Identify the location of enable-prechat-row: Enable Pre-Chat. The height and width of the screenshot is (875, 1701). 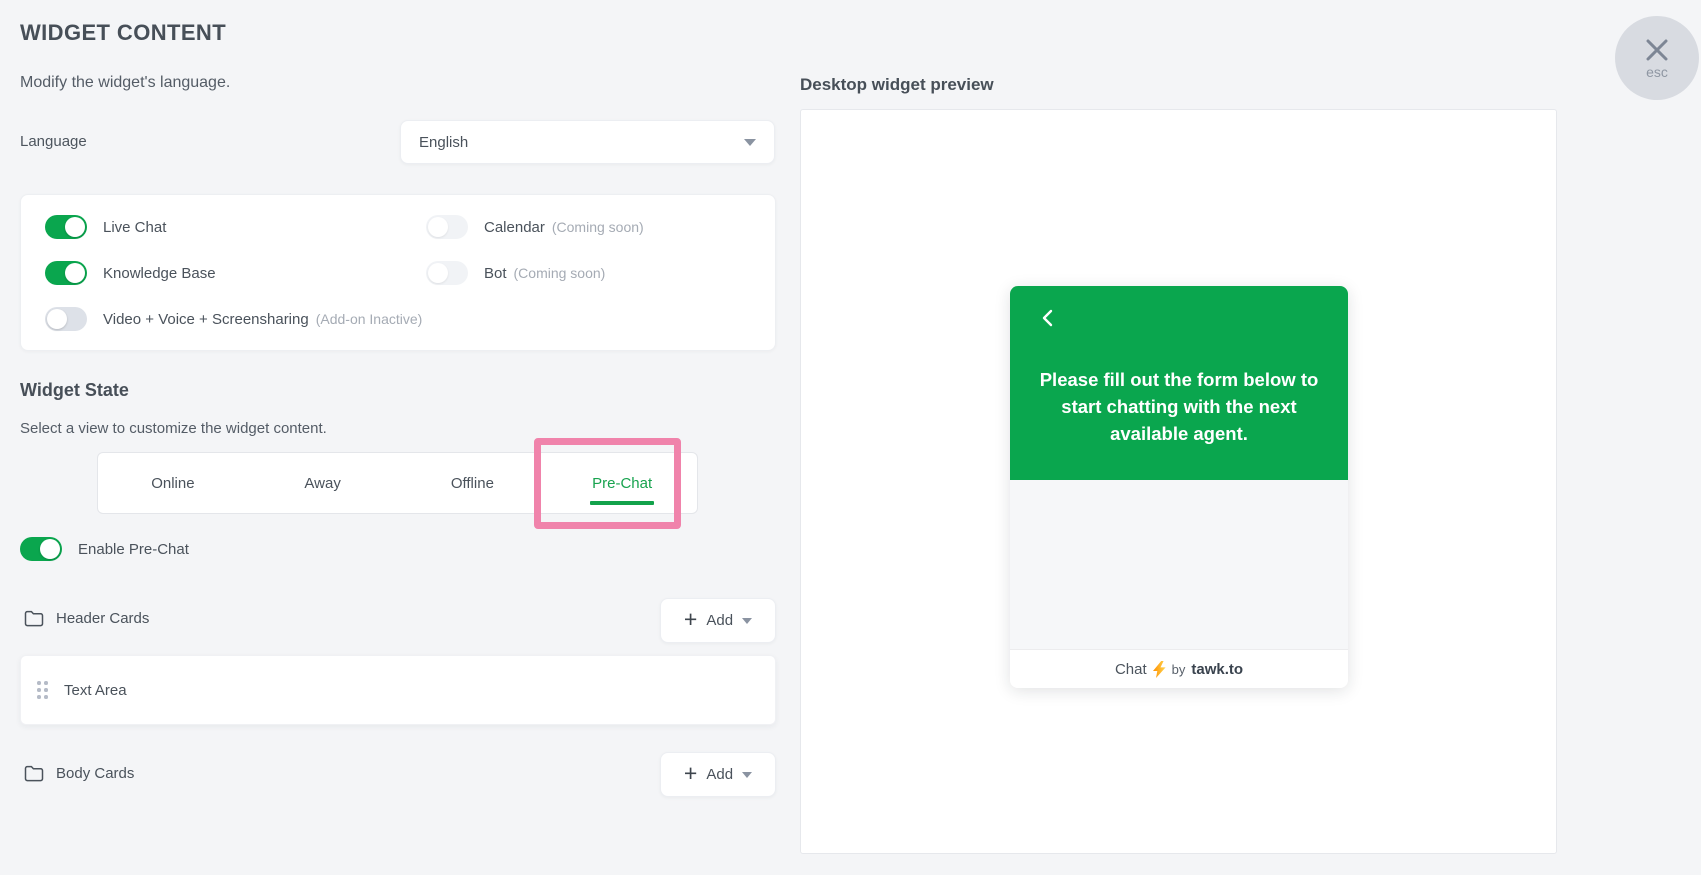
(104, 549).